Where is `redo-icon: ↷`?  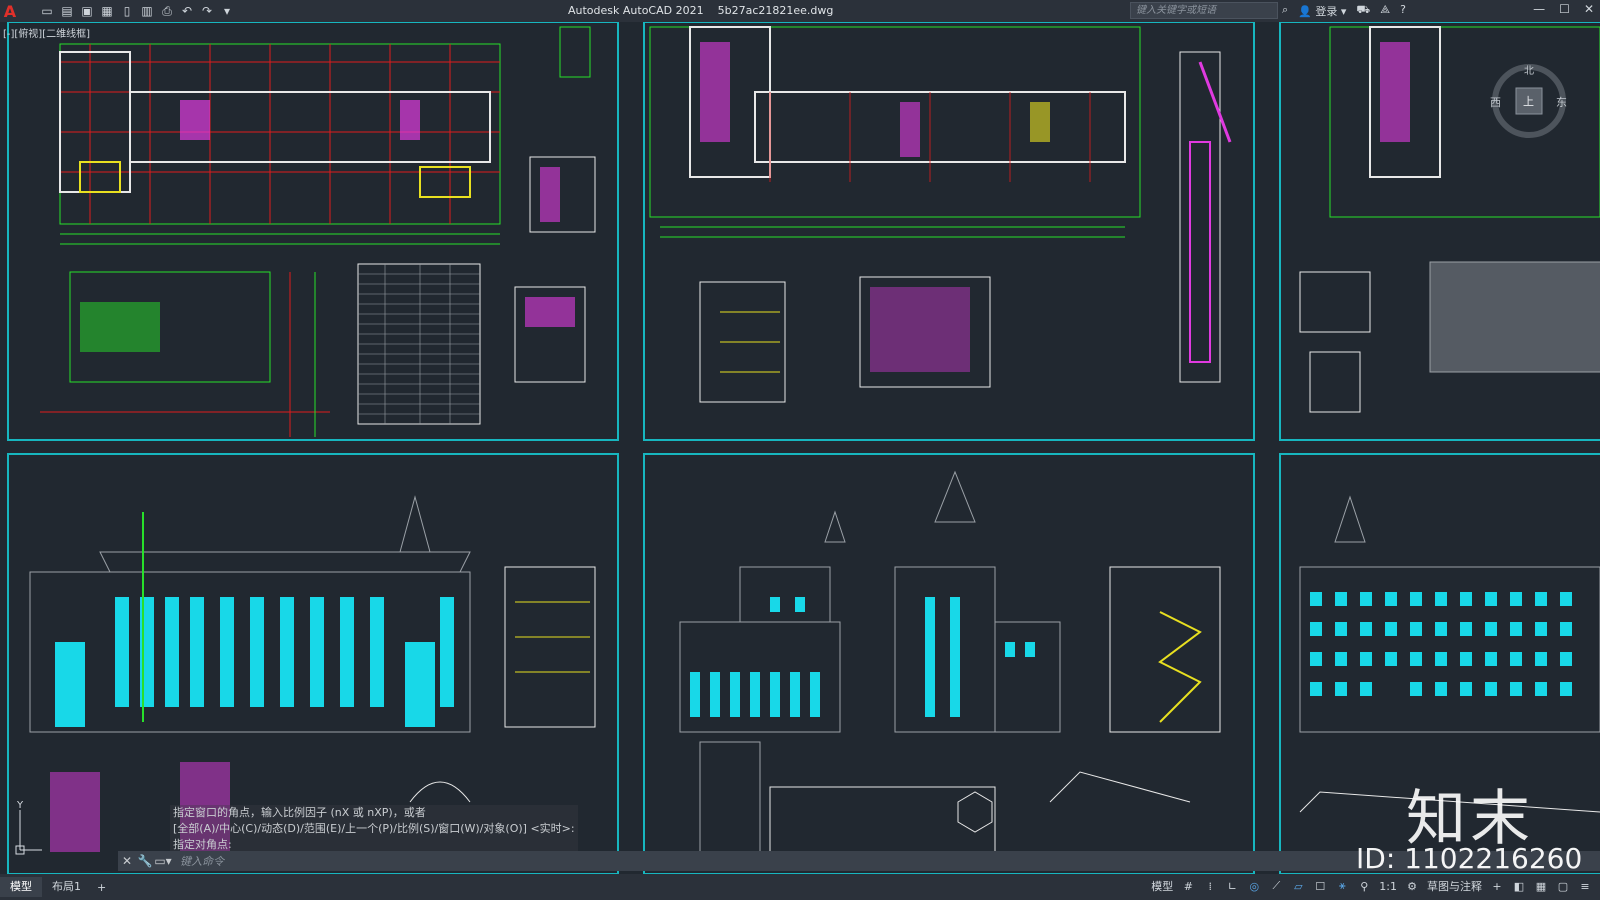
redo-icon: ↷ is located at coordinates (207, 11).